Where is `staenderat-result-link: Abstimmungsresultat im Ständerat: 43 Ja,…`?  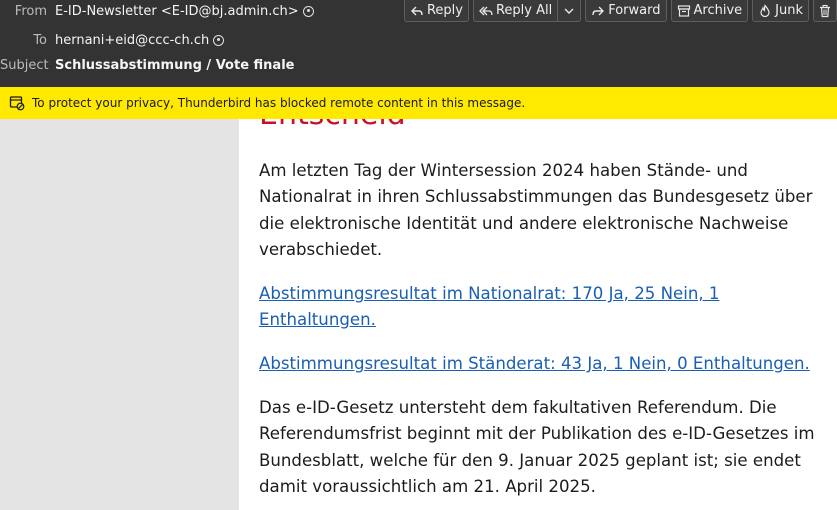
staenderat-result-link: Abstimmungsresultat im Ständerat: 43 Ja,… is located at coordinates (534, 363).